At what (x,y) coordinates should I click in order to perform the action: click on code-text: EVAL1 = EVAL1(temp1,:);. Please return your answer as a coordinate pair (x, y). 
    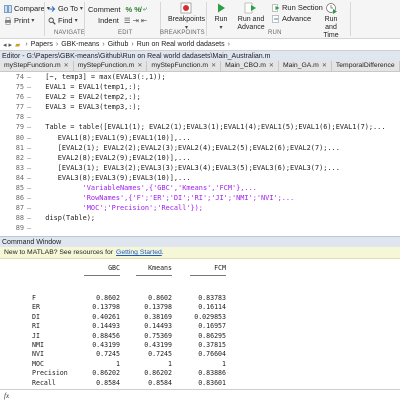
    Looking at the image, I should click on (89, 87).